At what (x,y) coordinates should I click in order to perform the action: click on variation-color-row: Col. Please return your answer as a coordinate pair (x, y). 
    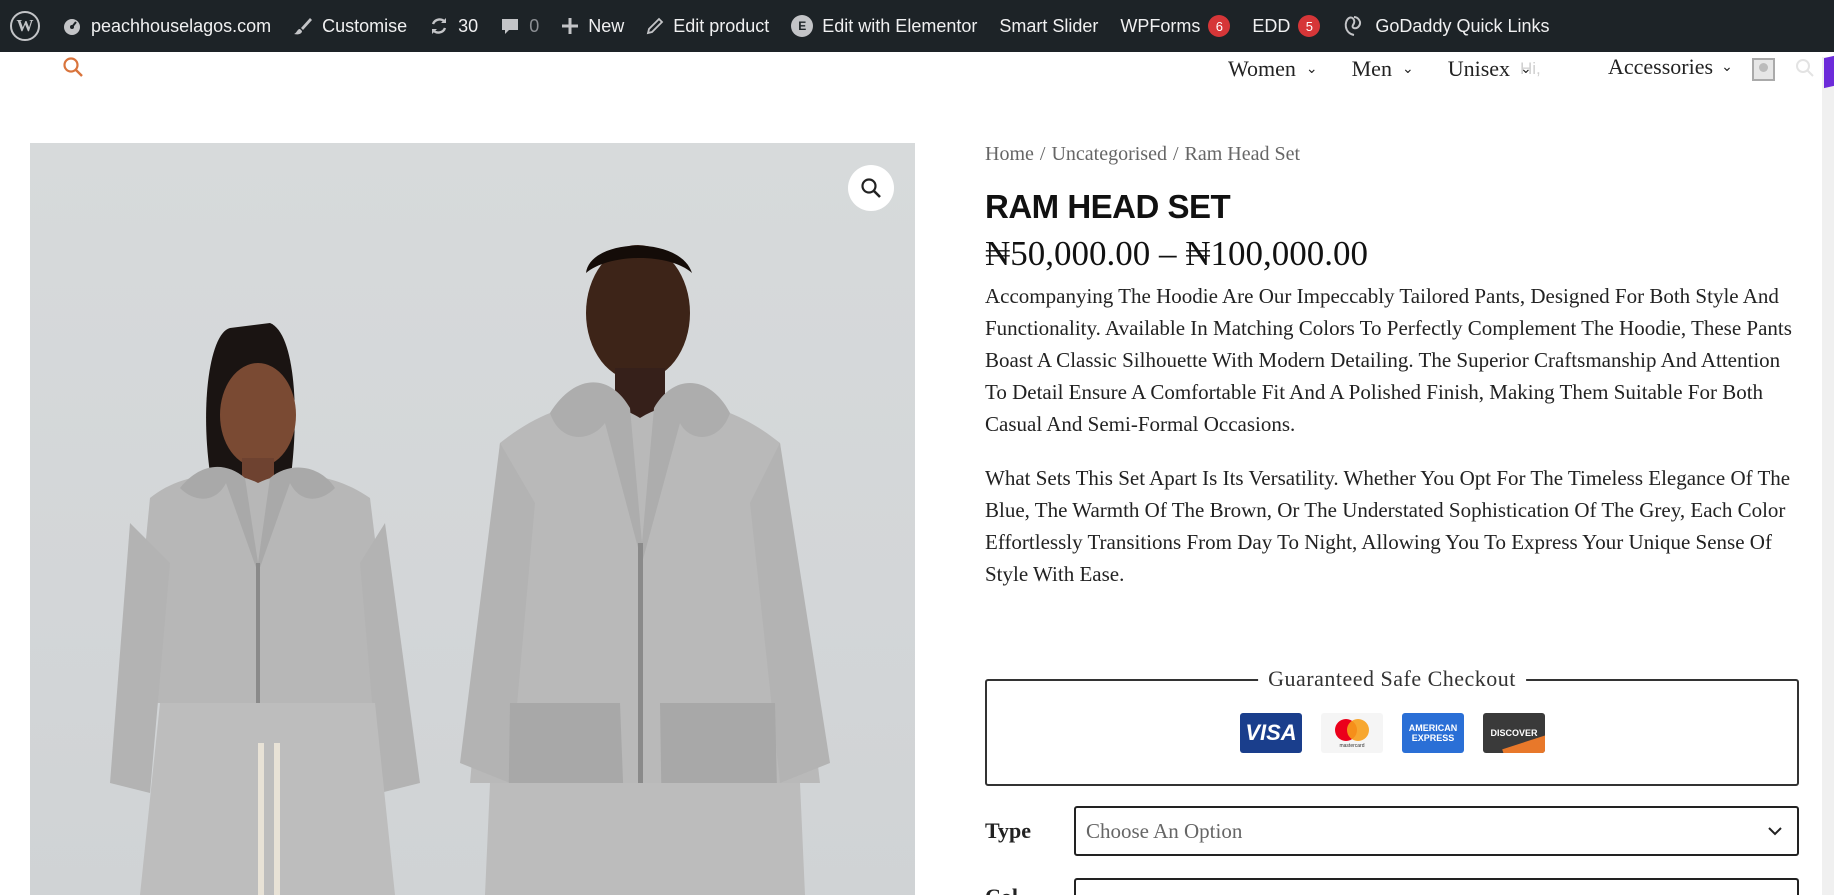
    Looking at the image, I should click on (1392, 885).